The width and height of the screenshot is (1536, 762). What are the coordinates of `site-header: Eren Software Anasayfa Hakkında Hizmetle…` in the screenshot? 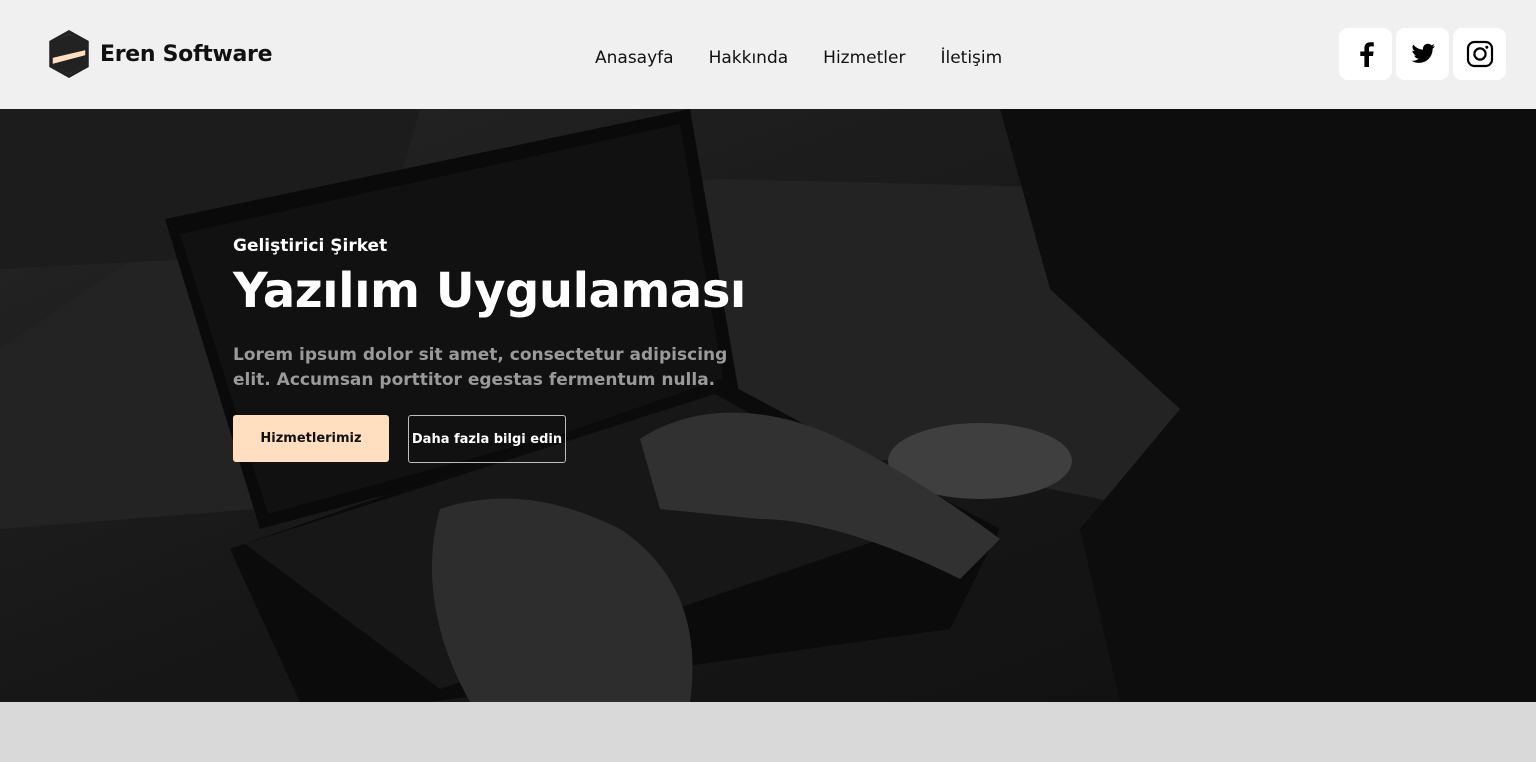 It's located at (768, 54).